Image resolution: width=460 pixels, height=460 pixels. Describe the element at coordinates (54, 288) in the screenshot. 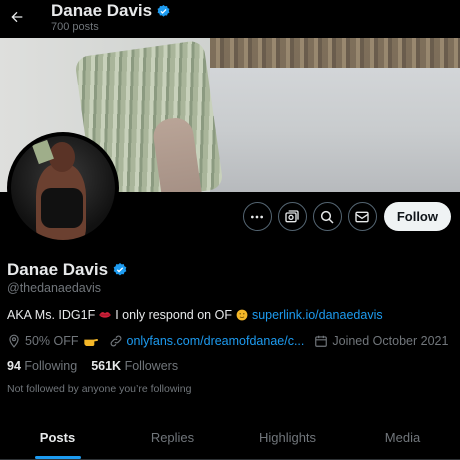

I see `profile-handle: @thedanaedavis` at that location.